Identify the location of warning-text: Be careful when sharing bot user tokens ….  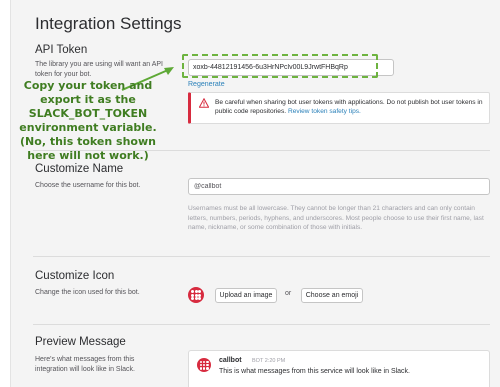
(351, 107).